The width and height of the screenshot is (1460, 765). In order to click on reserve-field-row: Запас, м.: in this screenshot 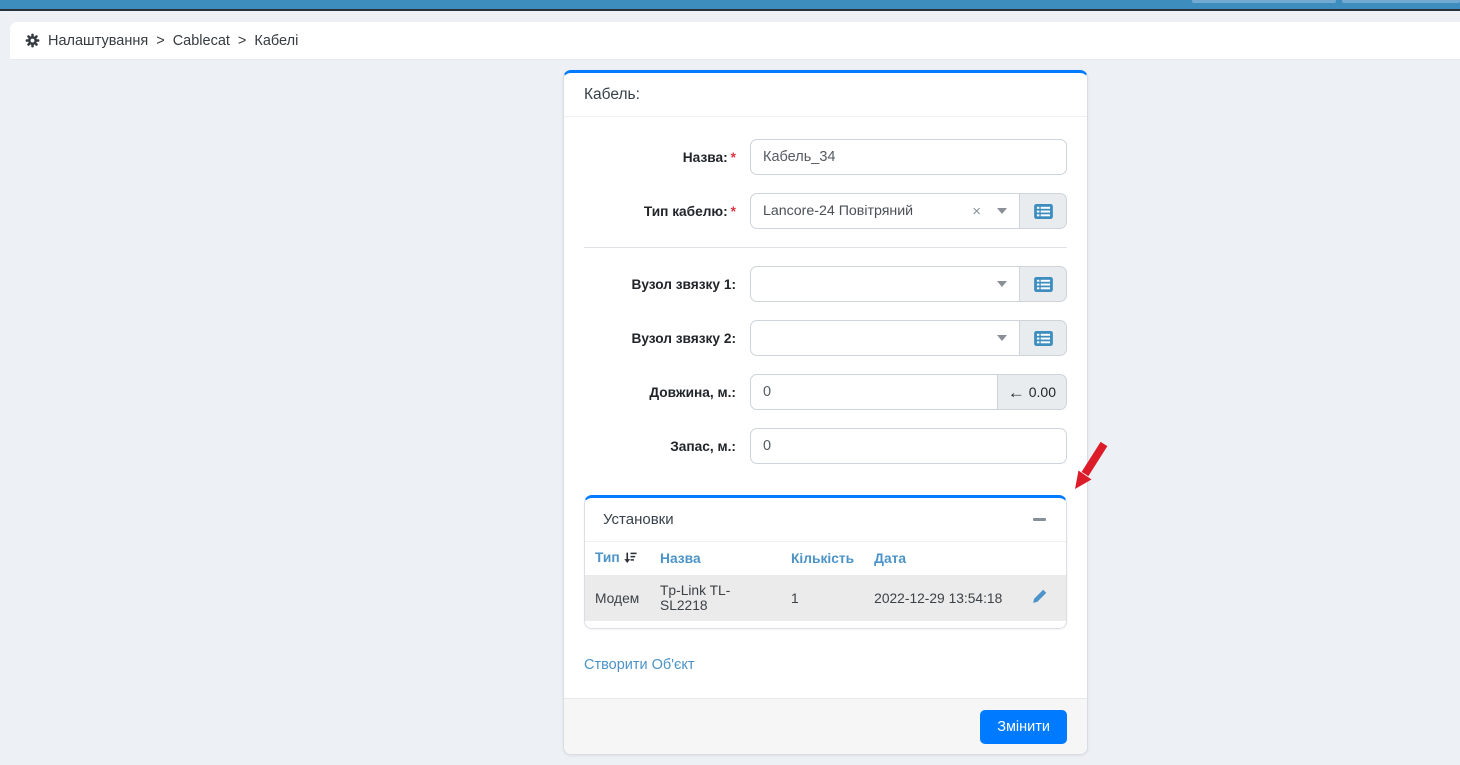, I will do `click(825, 446)`.